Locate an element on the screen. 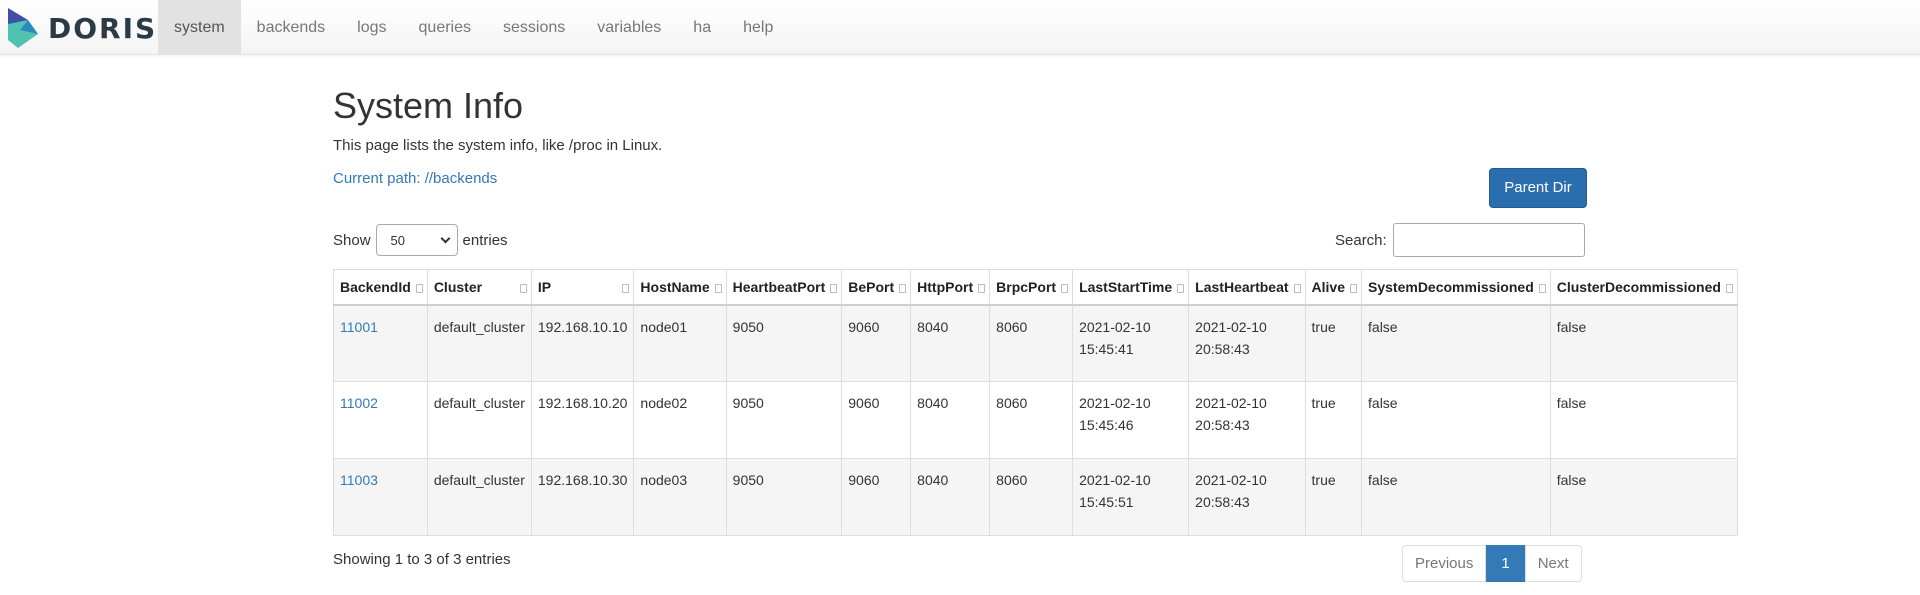 The width and height of the screenshot is (1920, 595). next-page-button: Next is located at coordinates (1553, 563).